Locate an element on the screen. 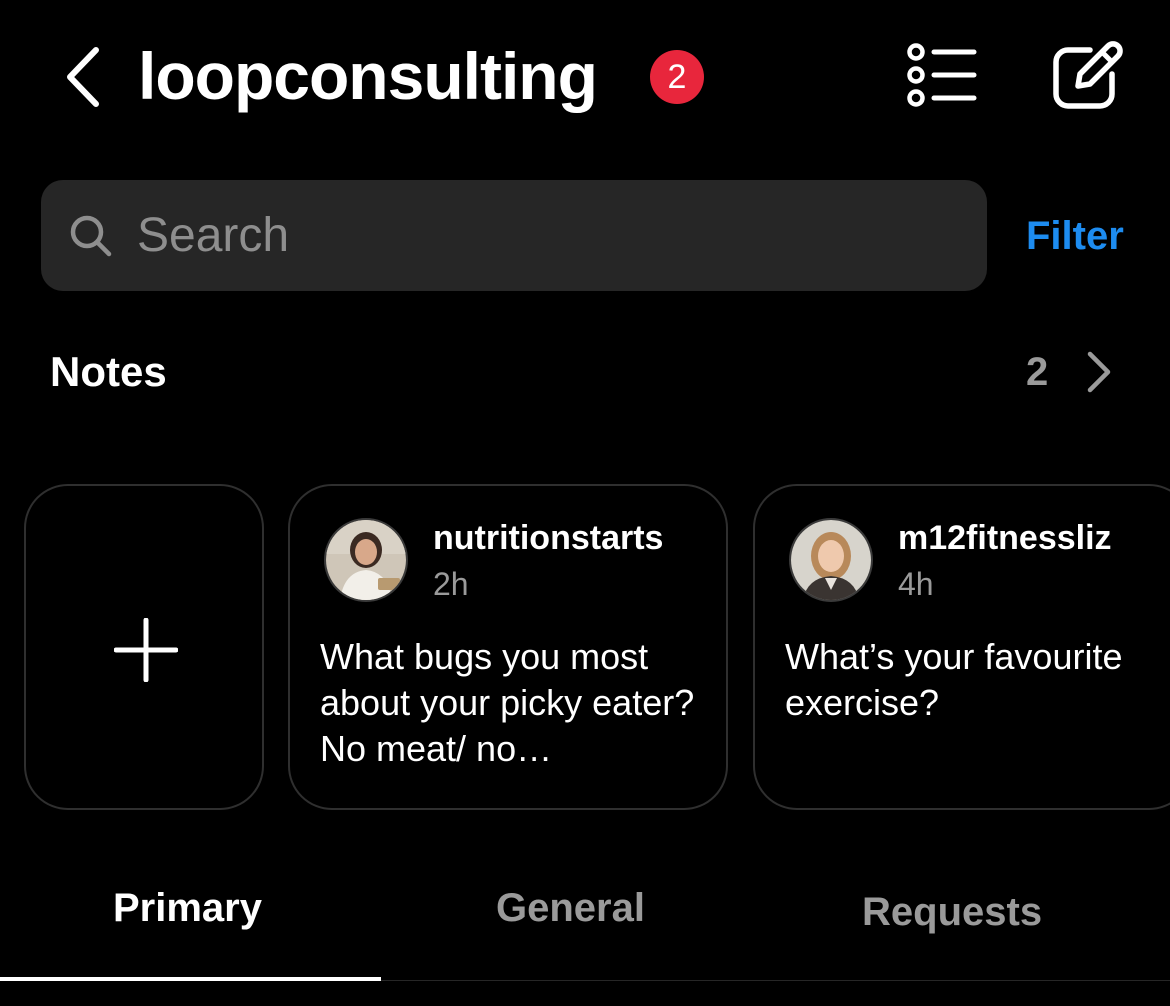 The height and width of the screenshot is (1006, 1170). note-time: 2h is located at coordinates (451, 584).